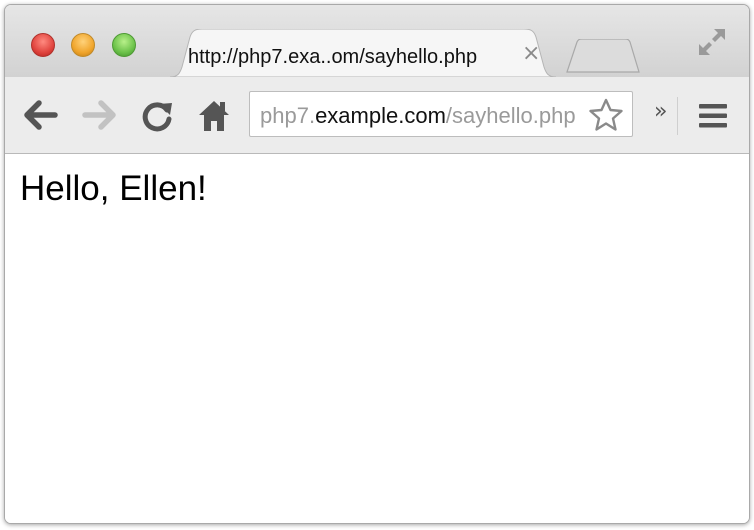  What do you see at coordinates (113, 188) in the screenshot?
I see `greeting-text: Hello, Ellen!` at bounding box center [113, 188].